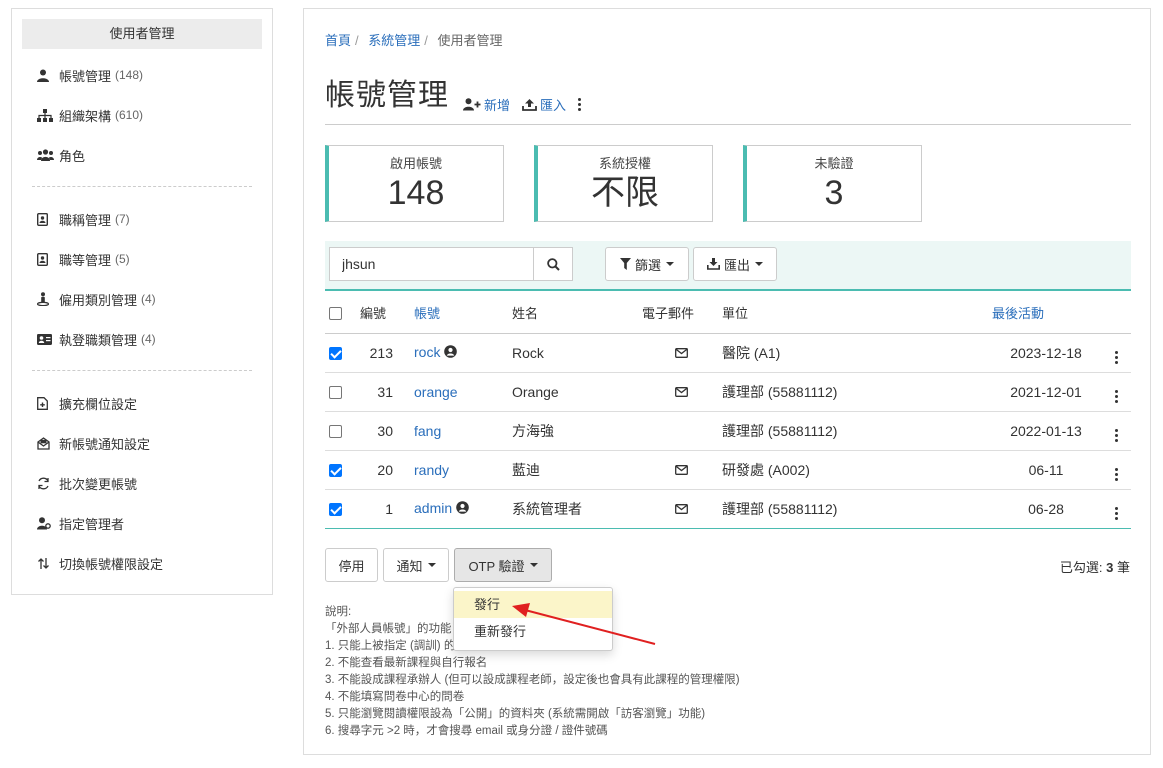 This screenshot has height=768, width=1163. Describe the element at coordinates (497, 105) in the screenshot. I see `add-label: 新增` at that location.